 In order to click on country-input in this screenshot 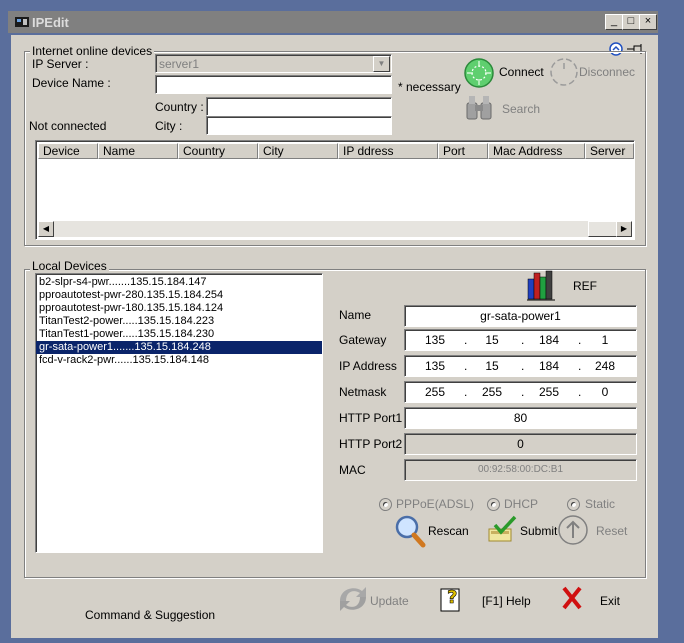, I will do `click(299, 106)`.